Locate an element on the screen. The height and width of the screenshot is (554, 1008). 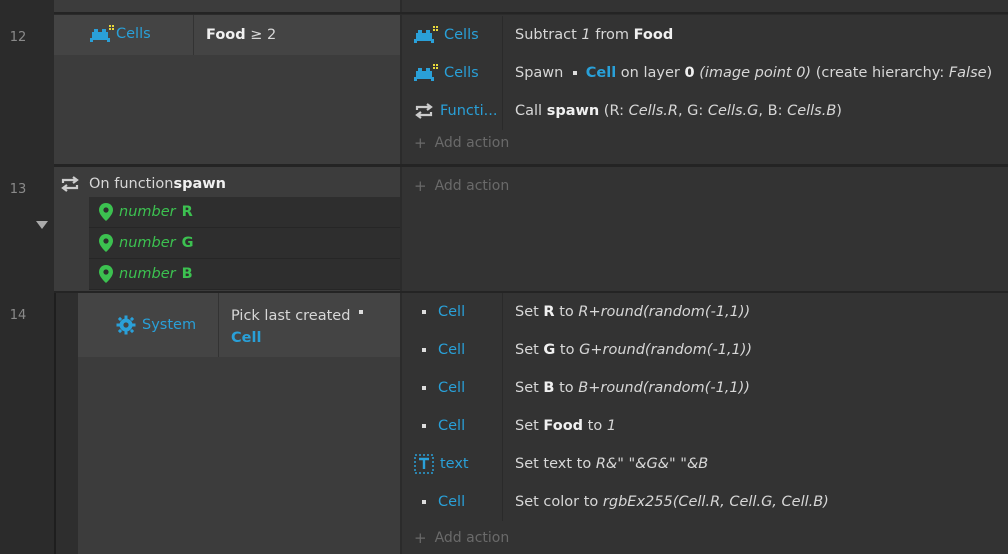
action-param-expression: B+round(random(-1,1)) is located at coordinates (664, 388).